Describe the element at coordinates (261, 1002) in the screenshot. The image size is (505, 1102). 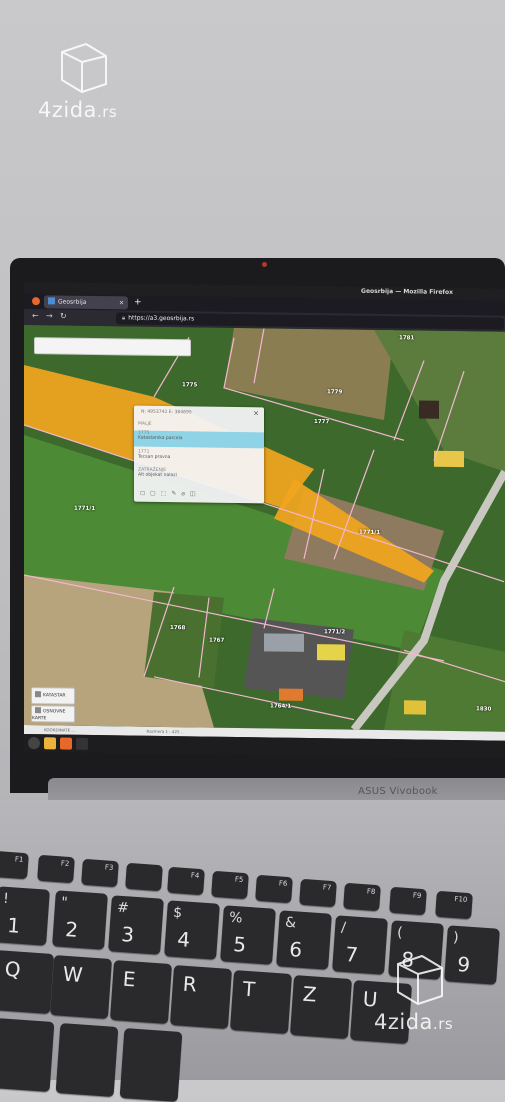
I see `key-t: T` at that location.